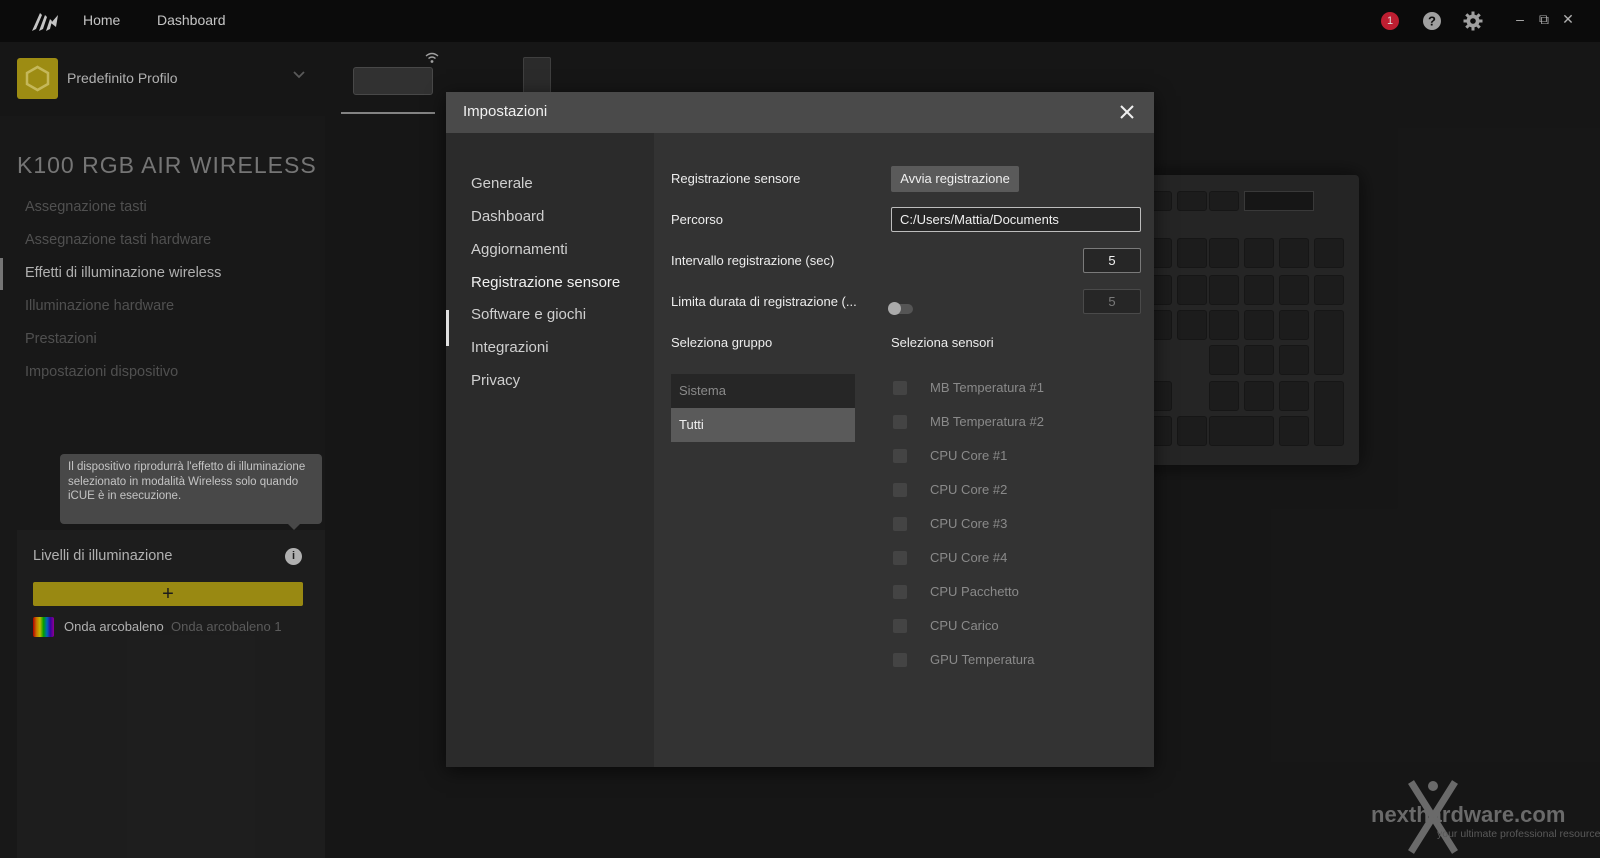  I want to click on select-group-label: Seleziona gruppo, so click(722, 342).